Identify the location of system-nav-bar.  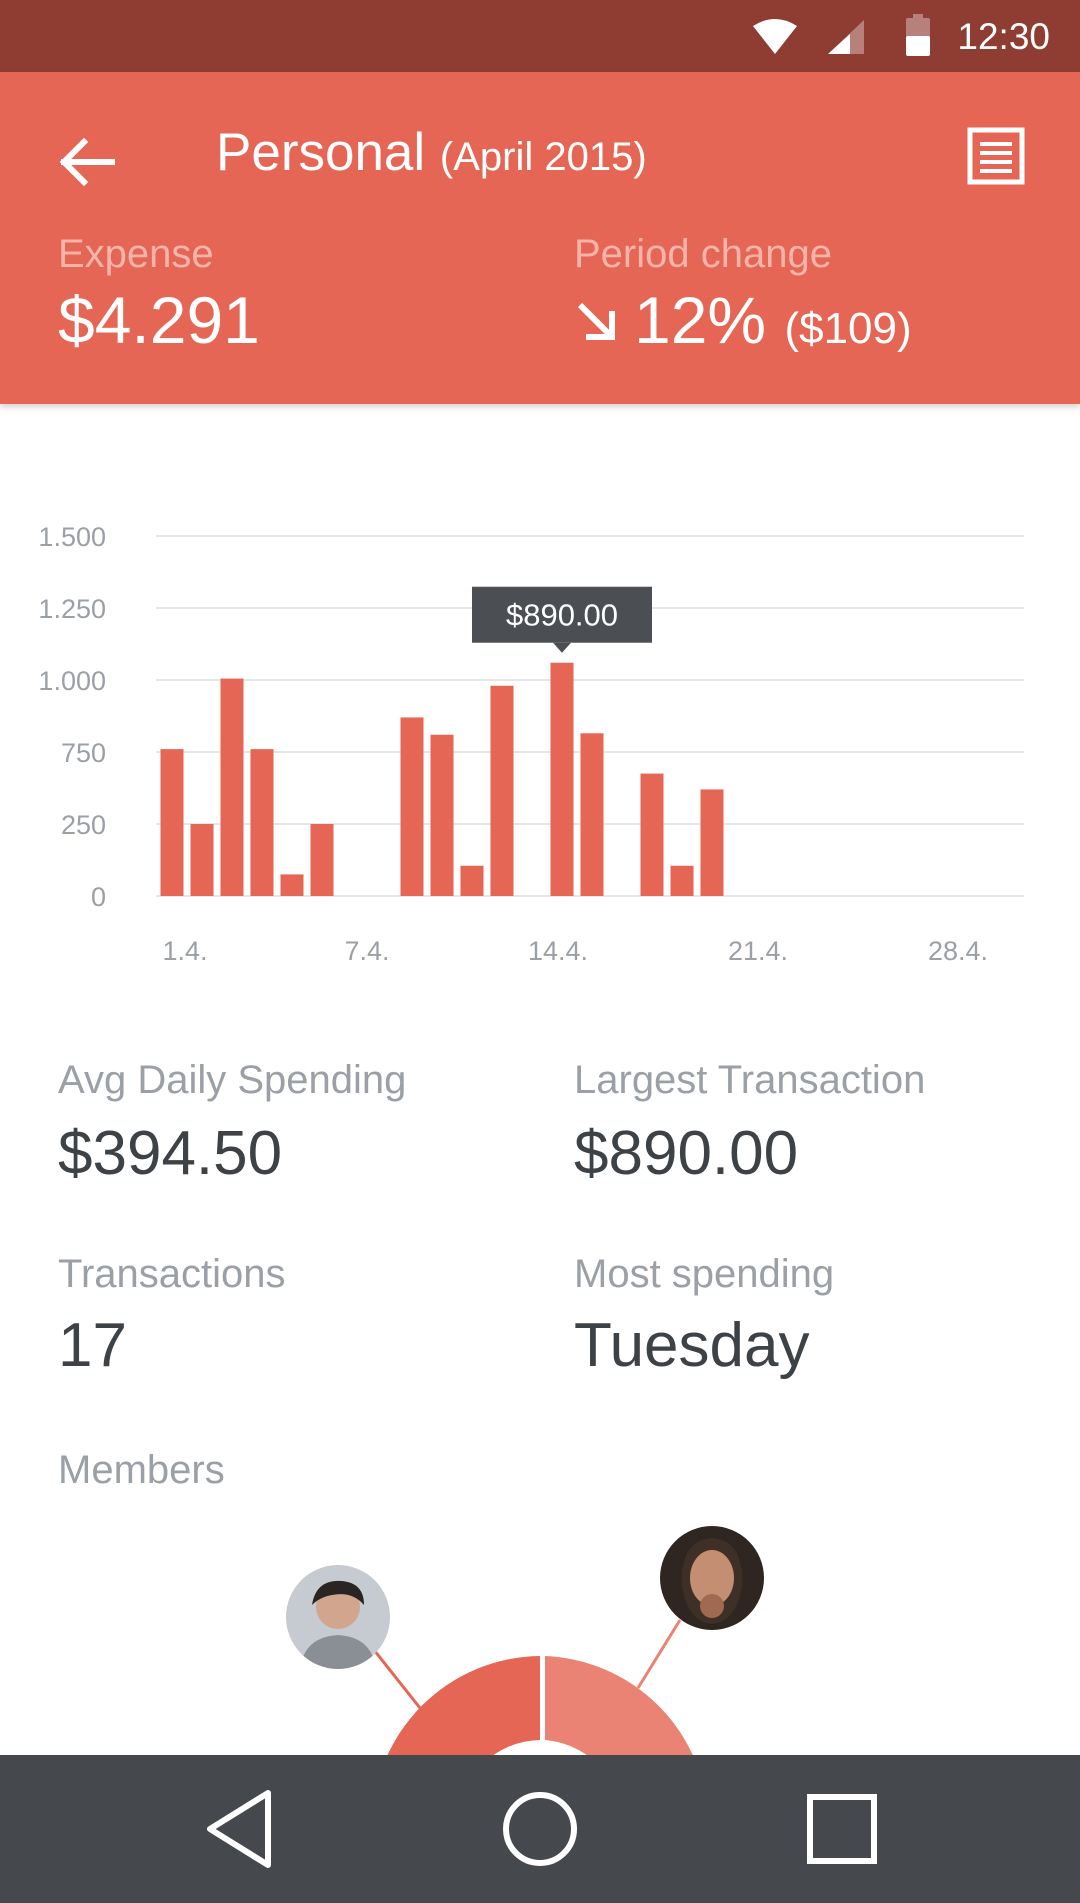
(540, 1829).